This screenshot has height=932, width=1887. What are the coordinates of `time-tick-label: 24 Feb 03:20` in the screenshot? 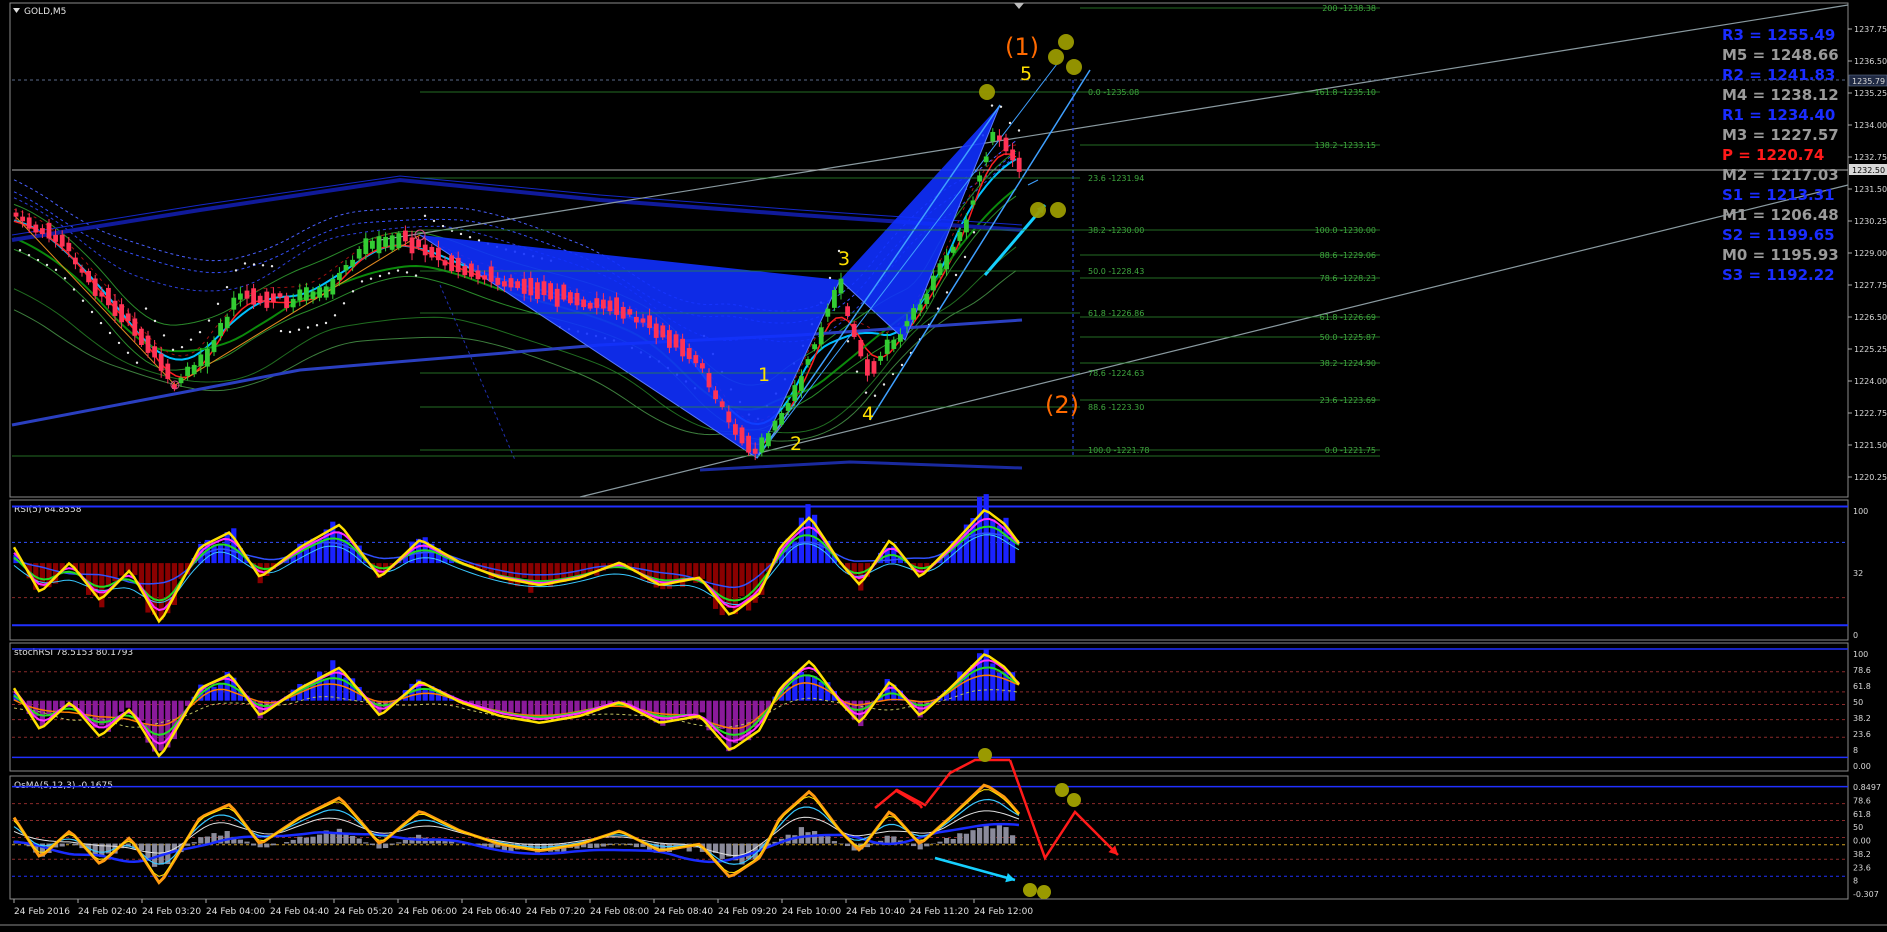 It's located at (171, 912).